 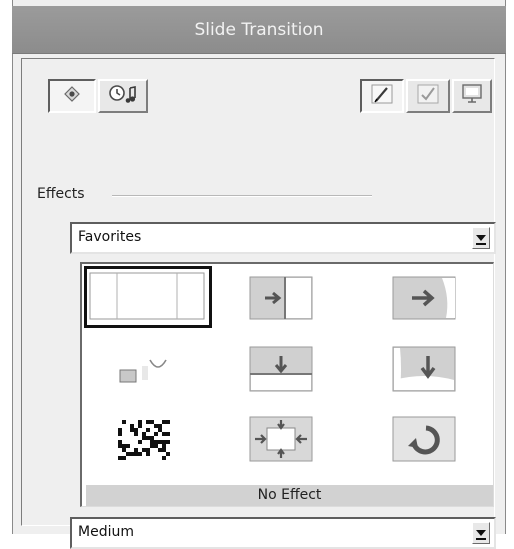 I want to click on pencil-icon, so click(x=382, y=96).